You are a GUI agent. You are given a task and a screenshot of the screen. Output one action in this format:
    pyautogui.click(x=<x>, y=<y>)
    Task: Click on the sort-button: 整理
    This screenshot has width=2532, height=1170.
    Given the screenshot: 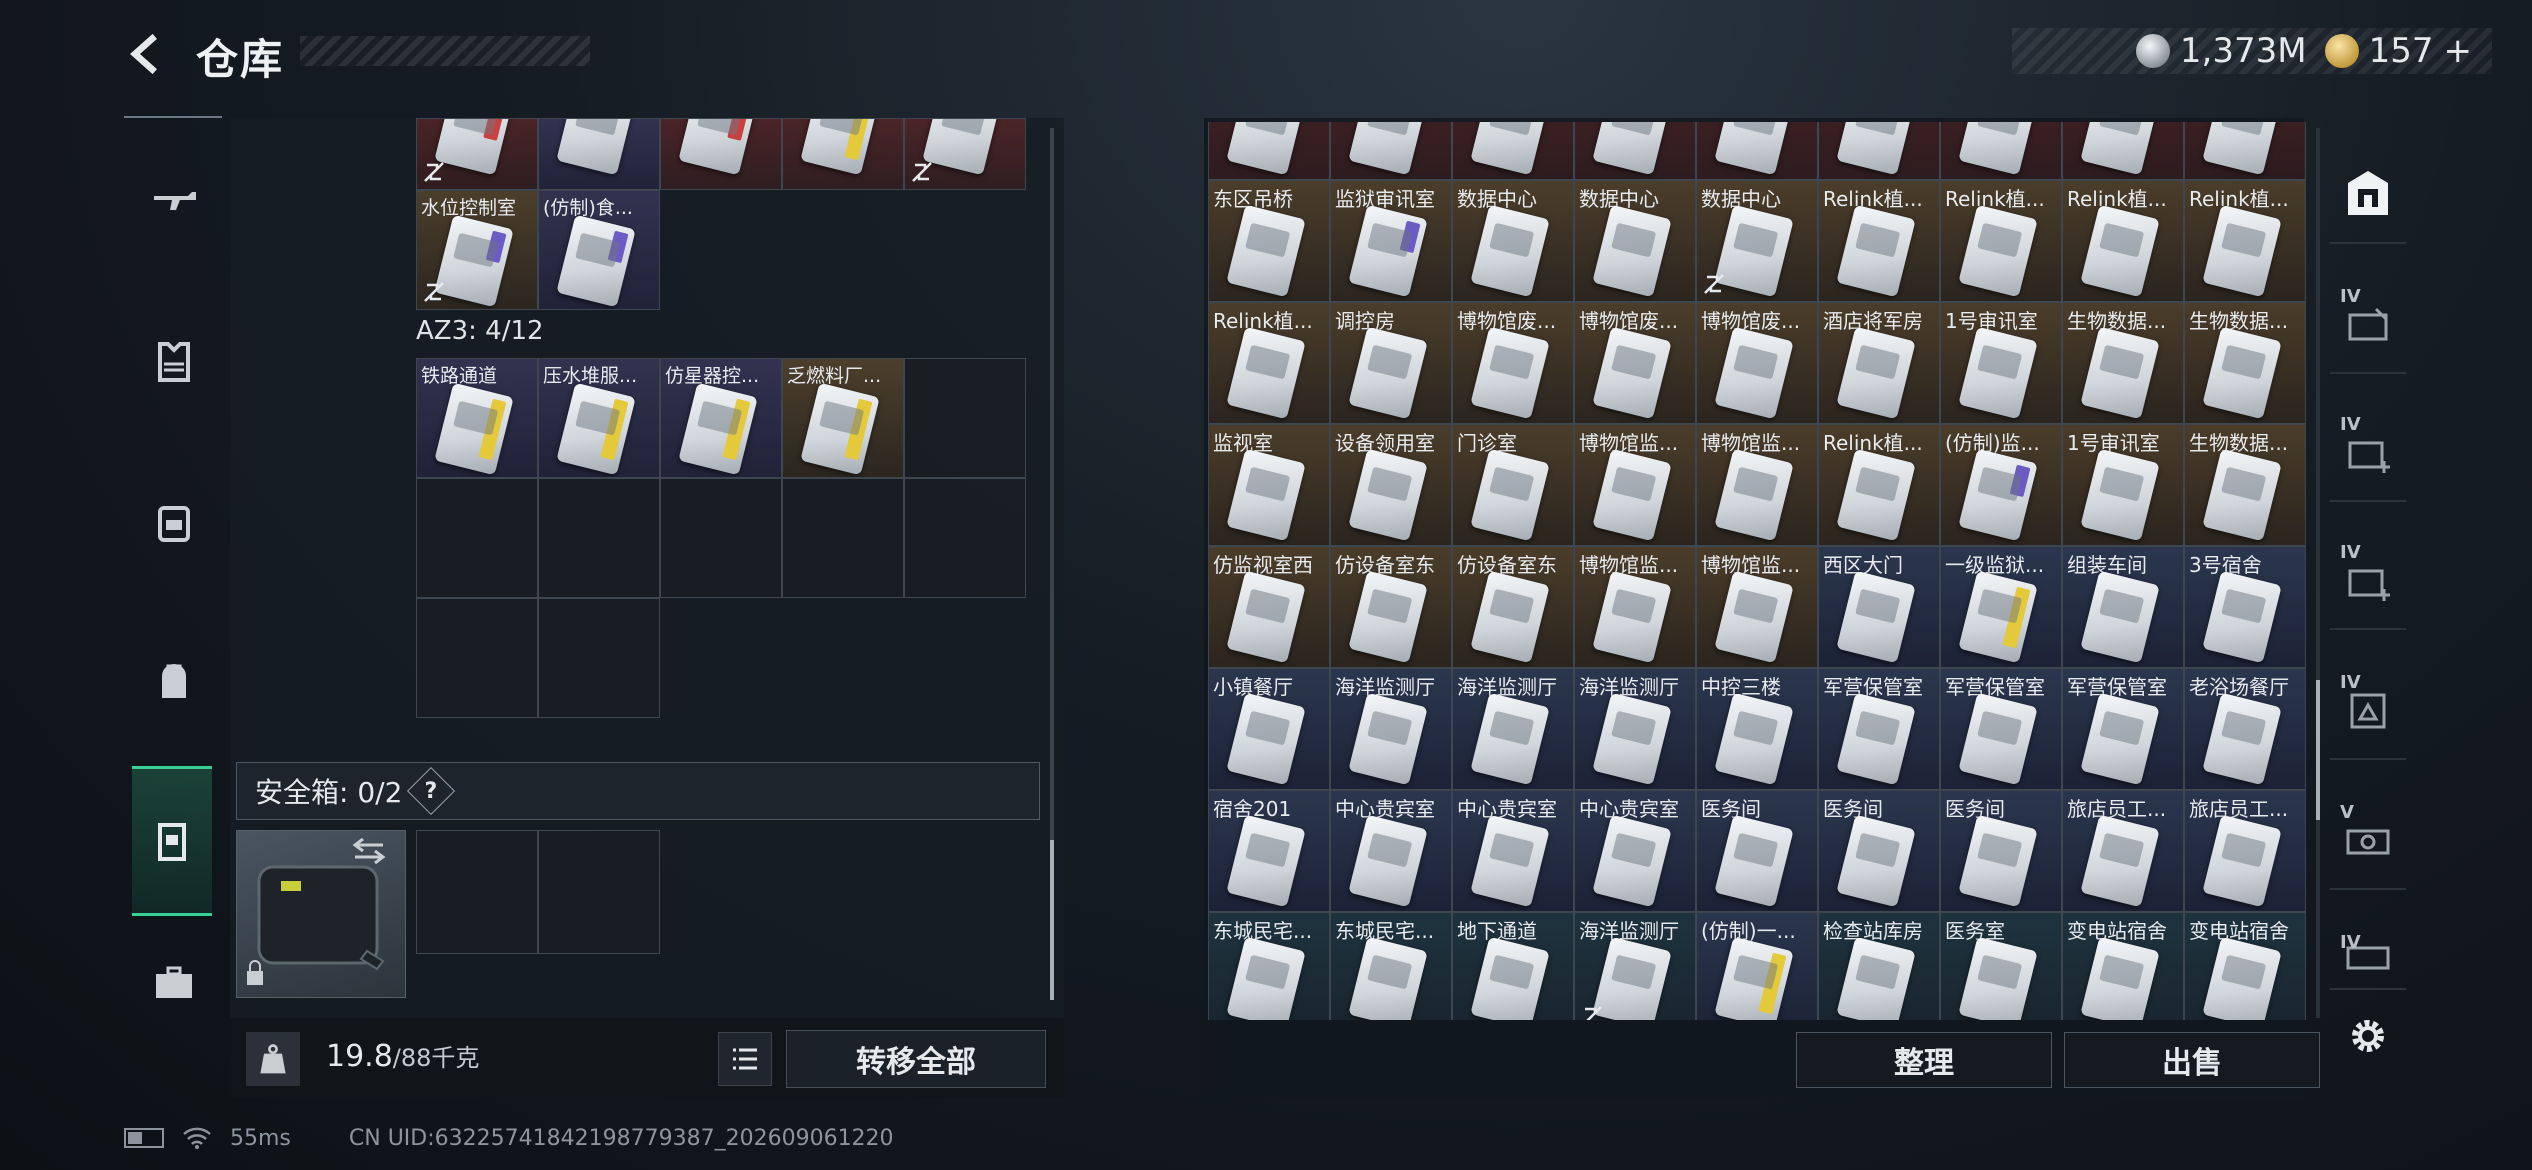 What is the action you would take?
    pyautogui.click(x=1924, y=1060)
    